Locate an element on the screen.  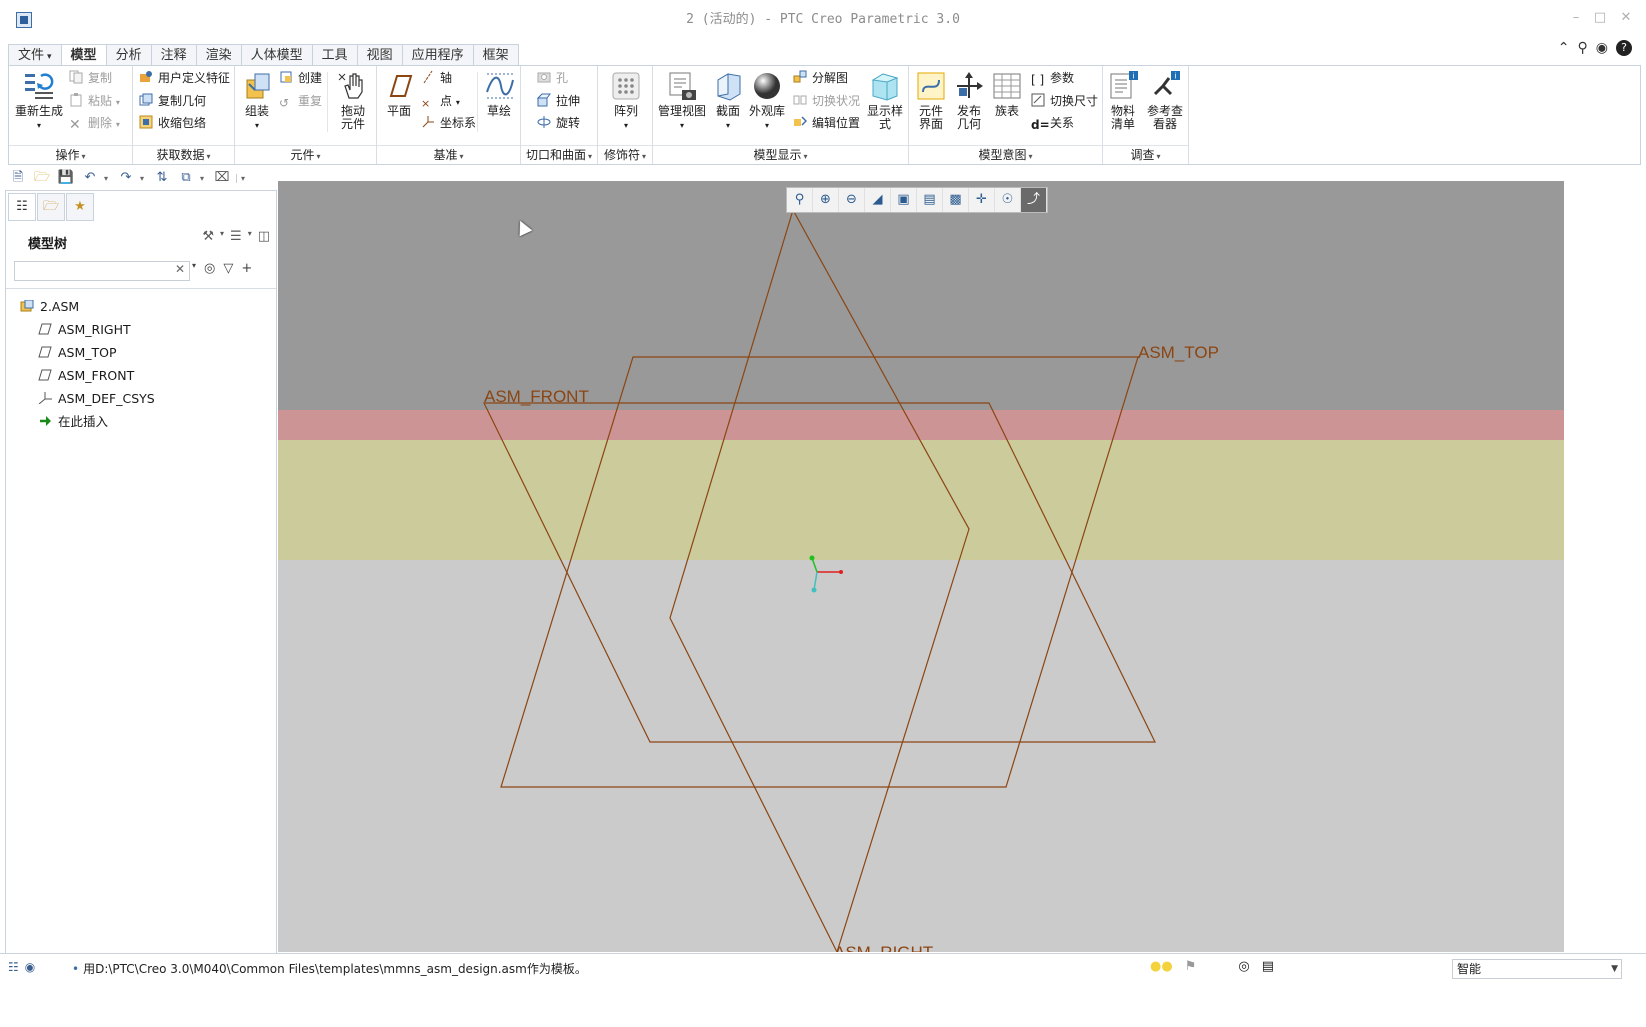
user-icon: ◉ is located at coordinates (1602, 48).